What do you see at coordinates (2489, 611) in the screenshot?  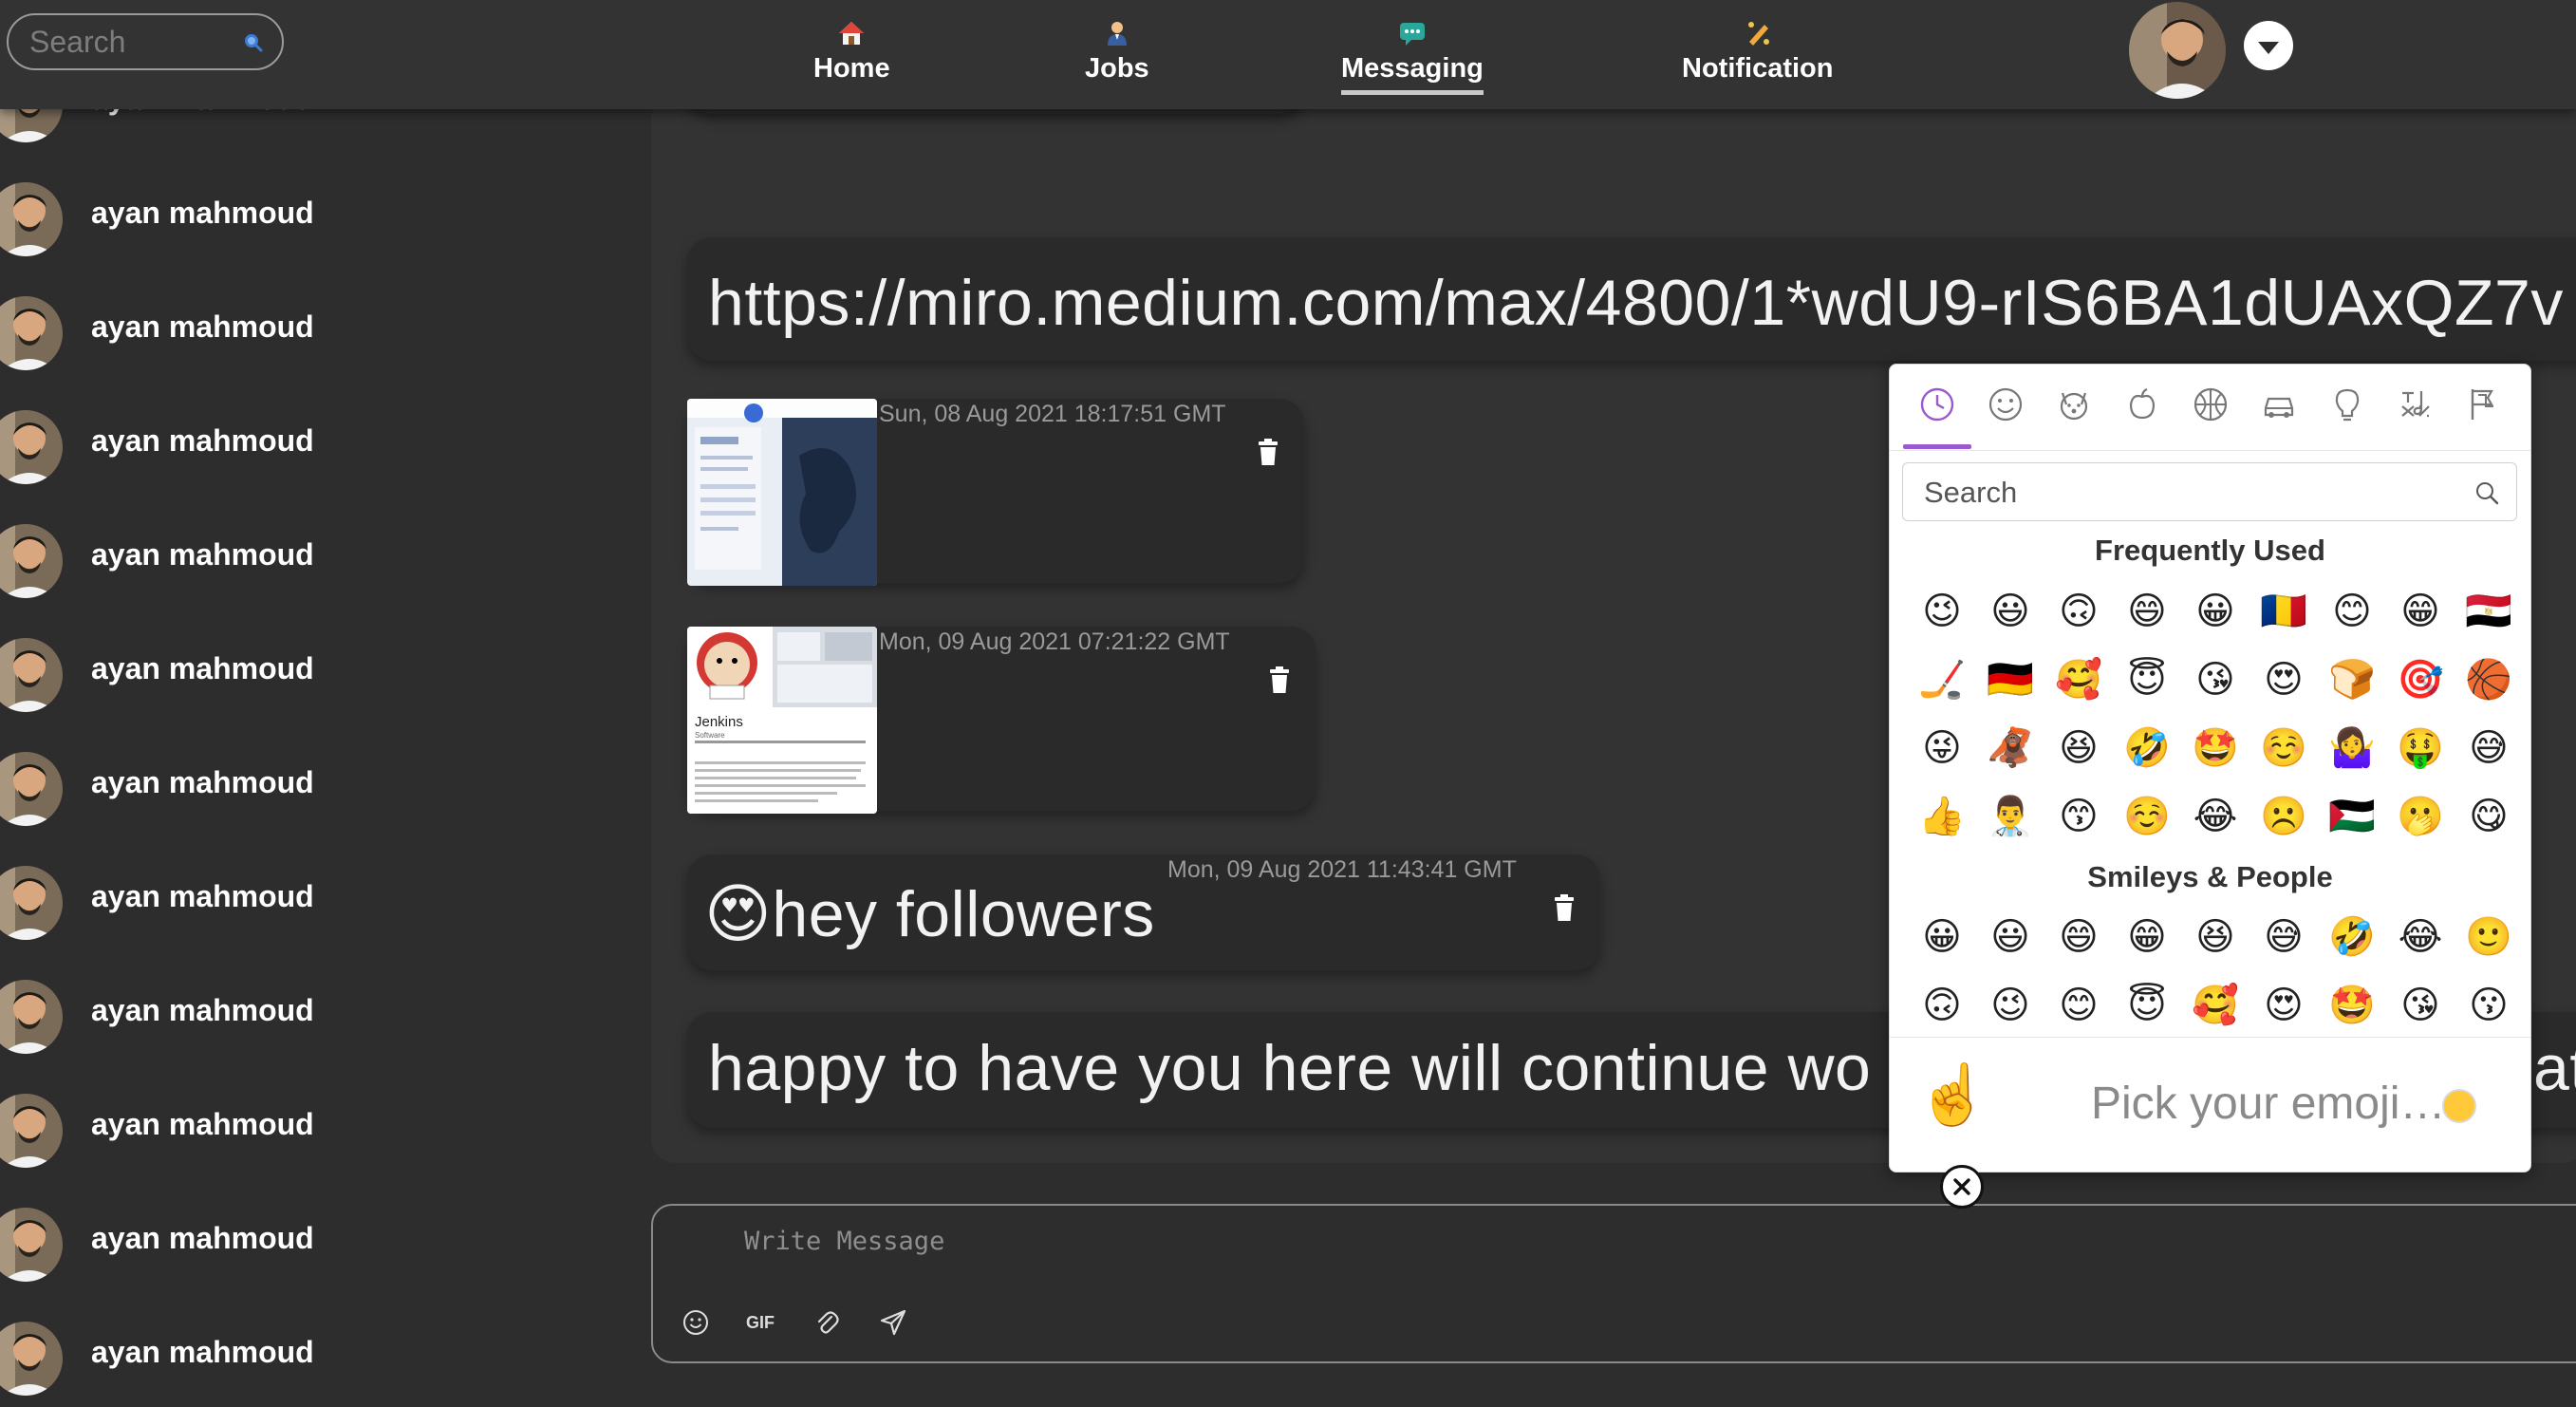 I see `emoji-option: 🇪🇬` at bounding box center [2489, 611].